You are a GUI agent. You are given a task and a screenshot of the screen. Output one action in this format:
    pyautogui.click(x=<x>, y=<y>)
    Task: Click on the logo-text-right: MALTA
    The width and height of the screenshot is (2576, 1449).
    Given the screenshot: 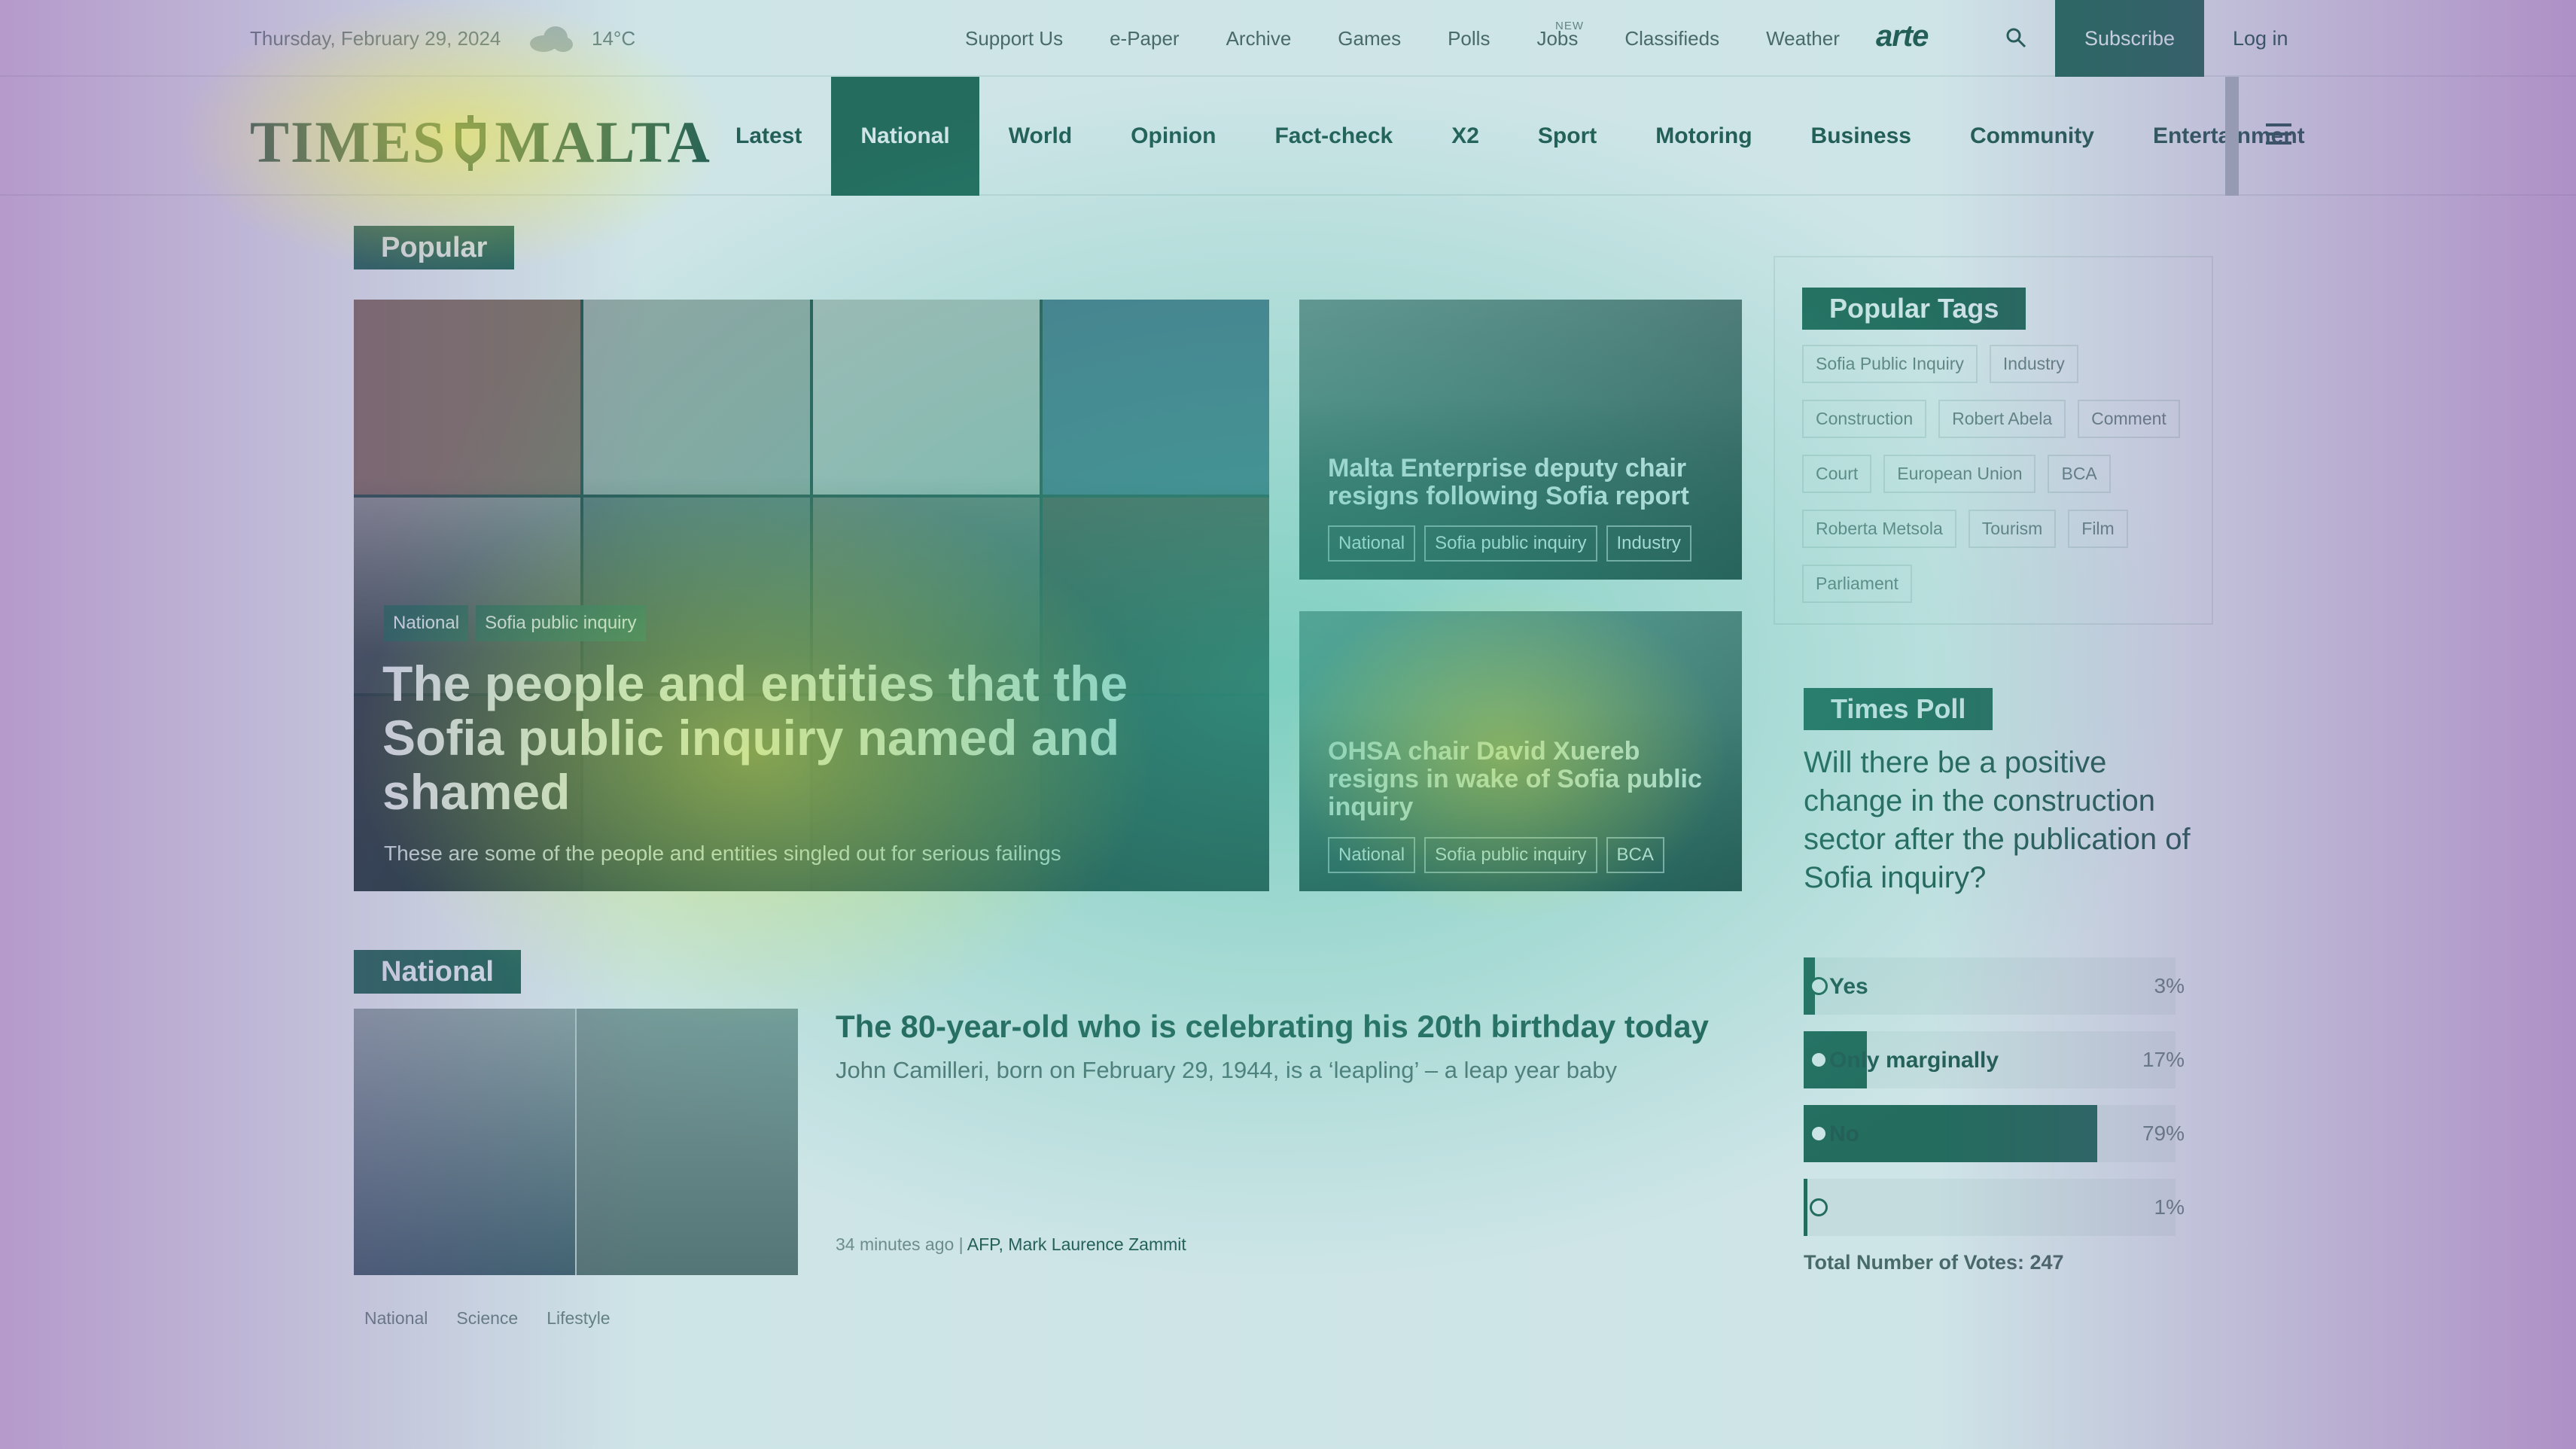 What is the action you would take?
    pyautogui.click(x=603, y=142)
    